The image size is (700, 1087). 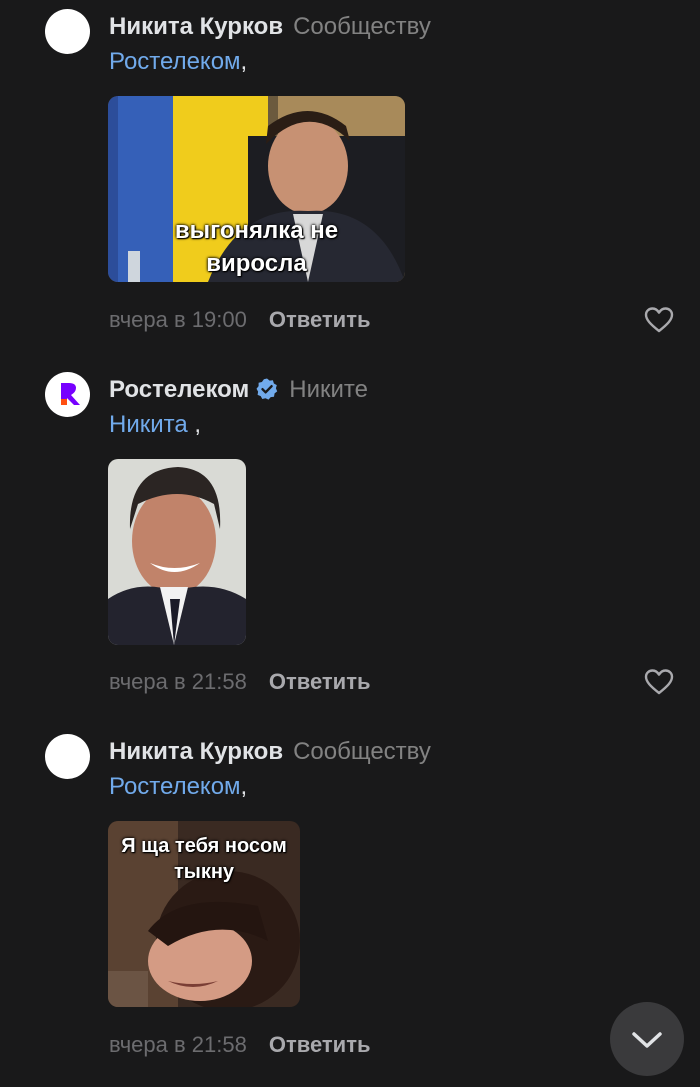 What do you see at coordinates (328, 389) in the screenshot?
I see `reply-target: Никите` at bounding box center [328, 389].